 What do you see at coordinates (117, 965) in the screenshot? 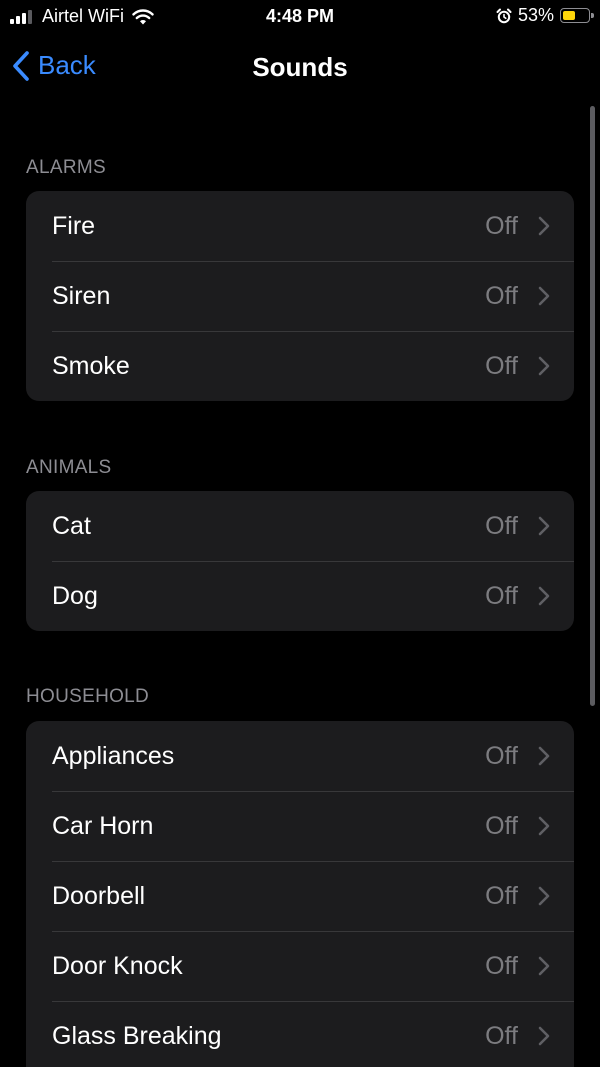
I see `row-label: Door Knock` at bounding box center [117, 965].